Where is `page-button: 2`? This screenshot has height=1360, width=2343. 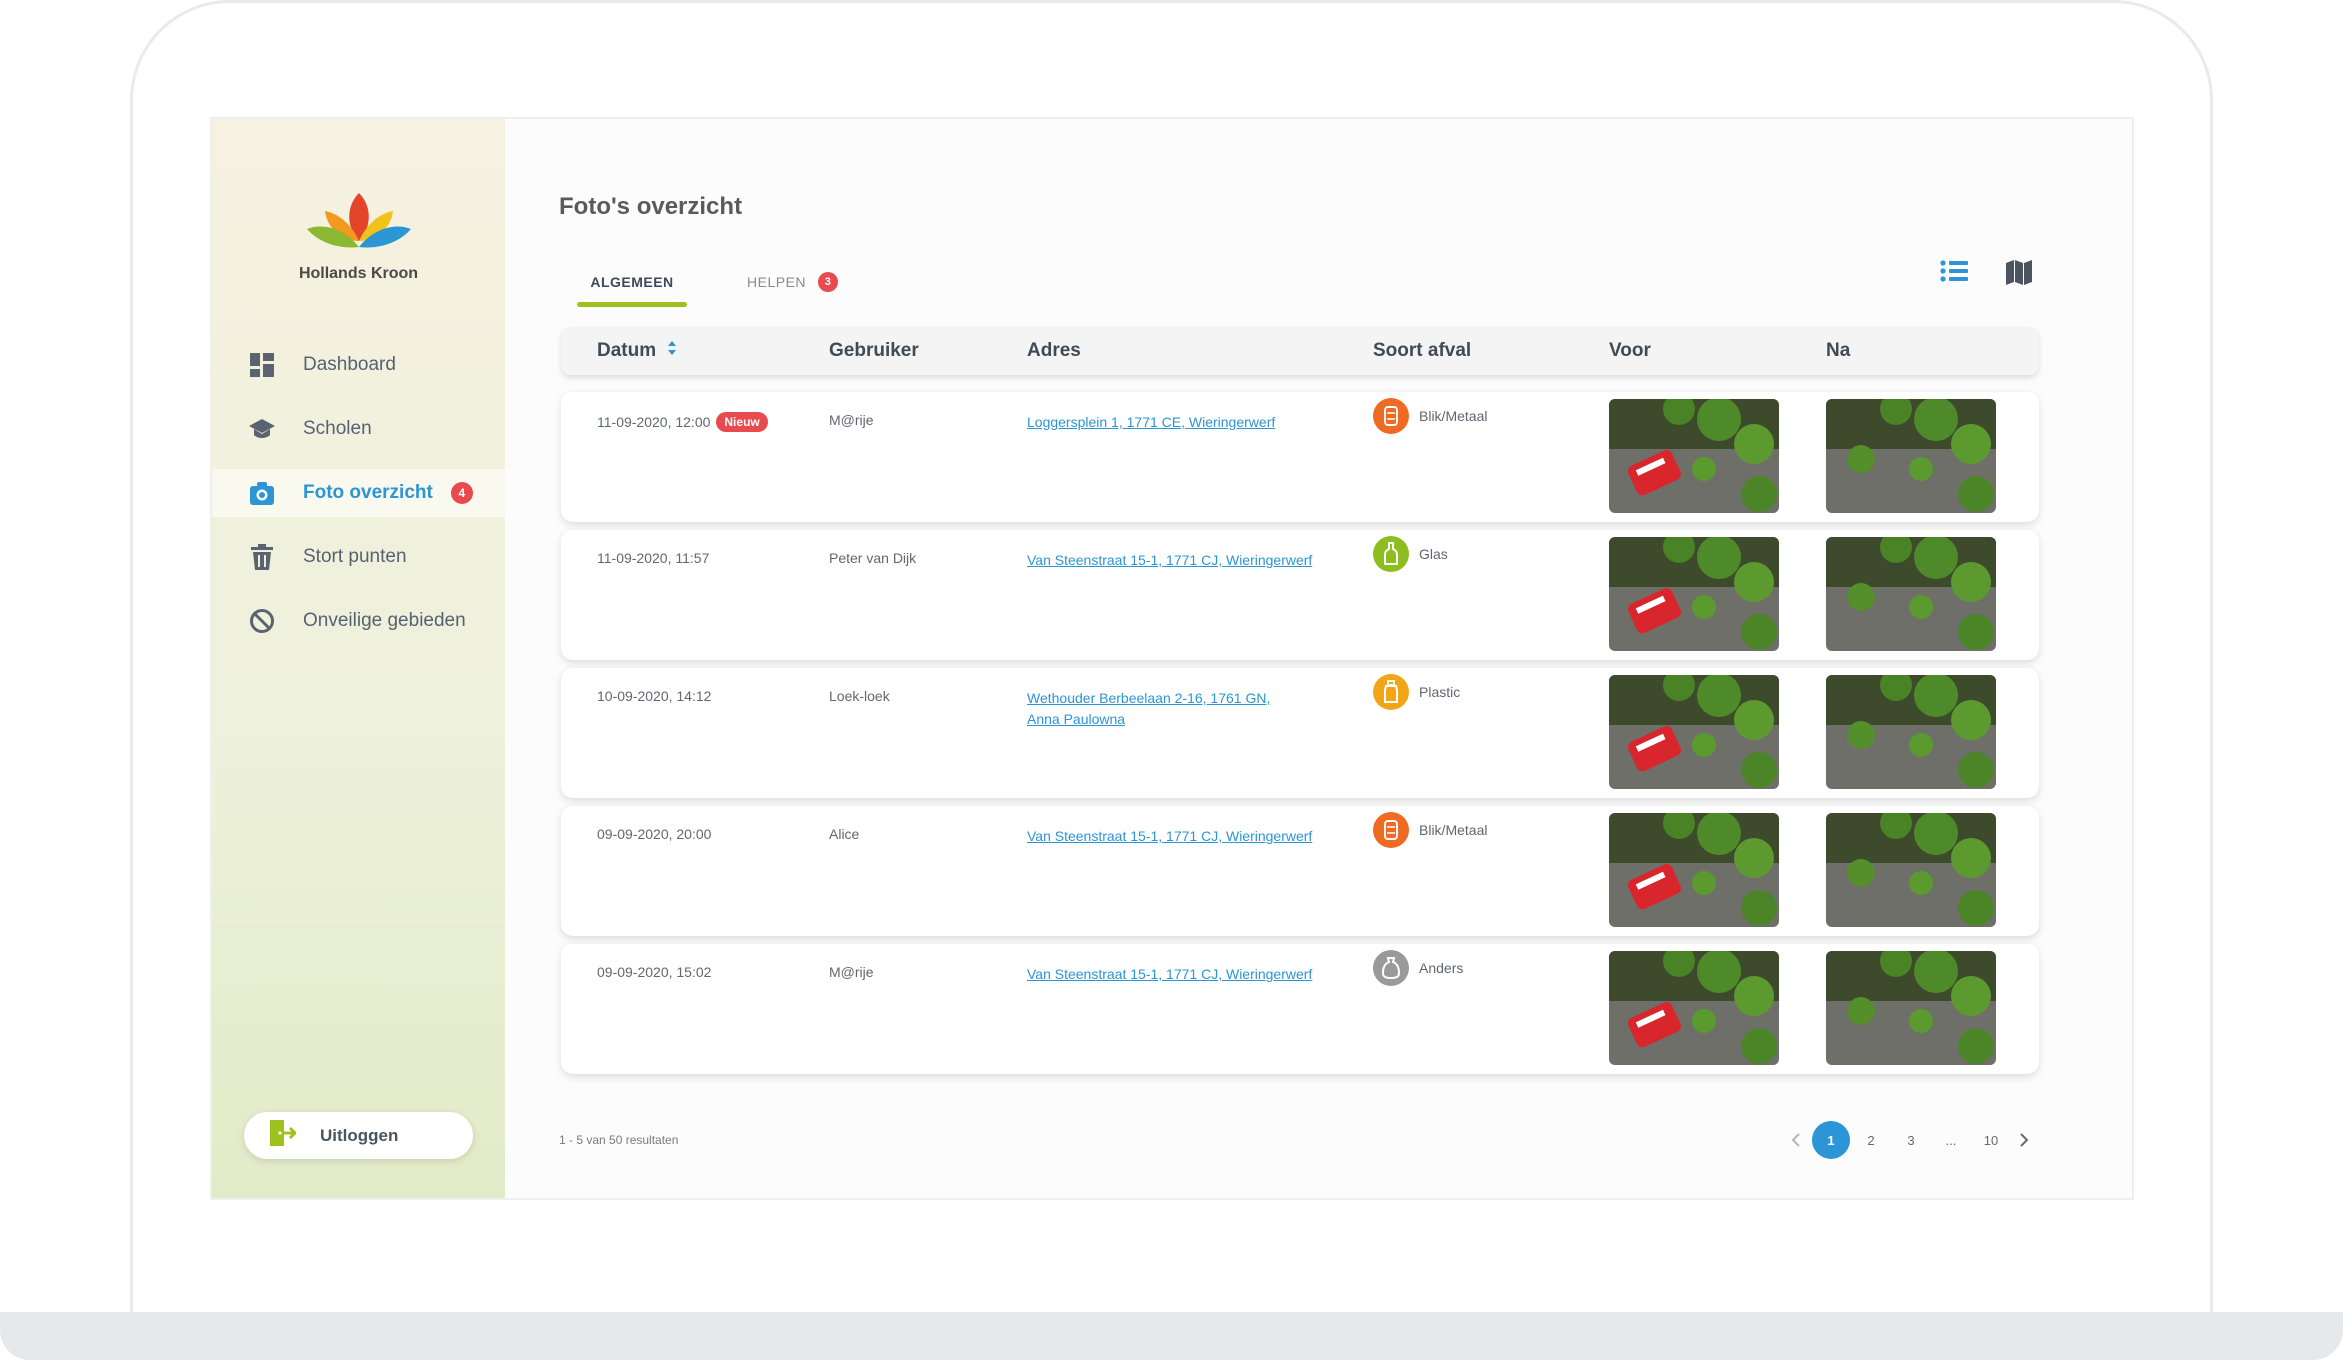
page-button: 2 is located at coordinates (1871, 1140).